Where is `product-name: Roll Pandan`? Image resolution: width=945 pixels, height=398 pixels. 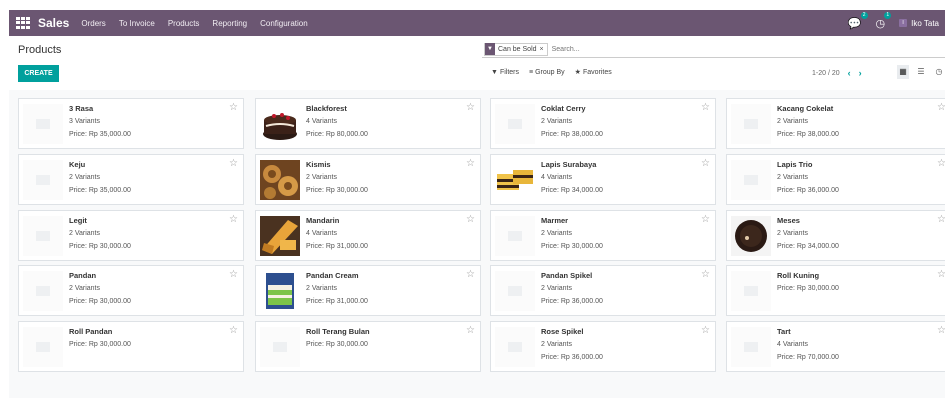 product-name: Roll Pandan is located at coordinates (91, 331).